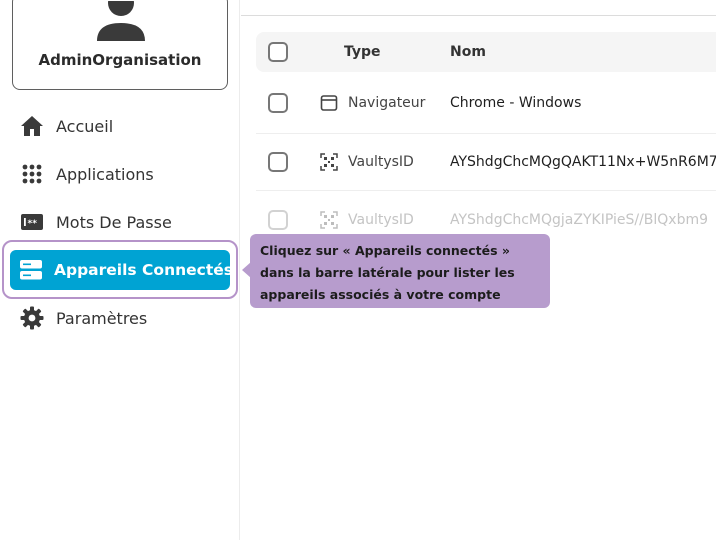 This screenshot has width=716, height=540. Describe the element at coordinates (120, 45) in the screenshot. I see `profile-card: AdminOrganisation` at that location.